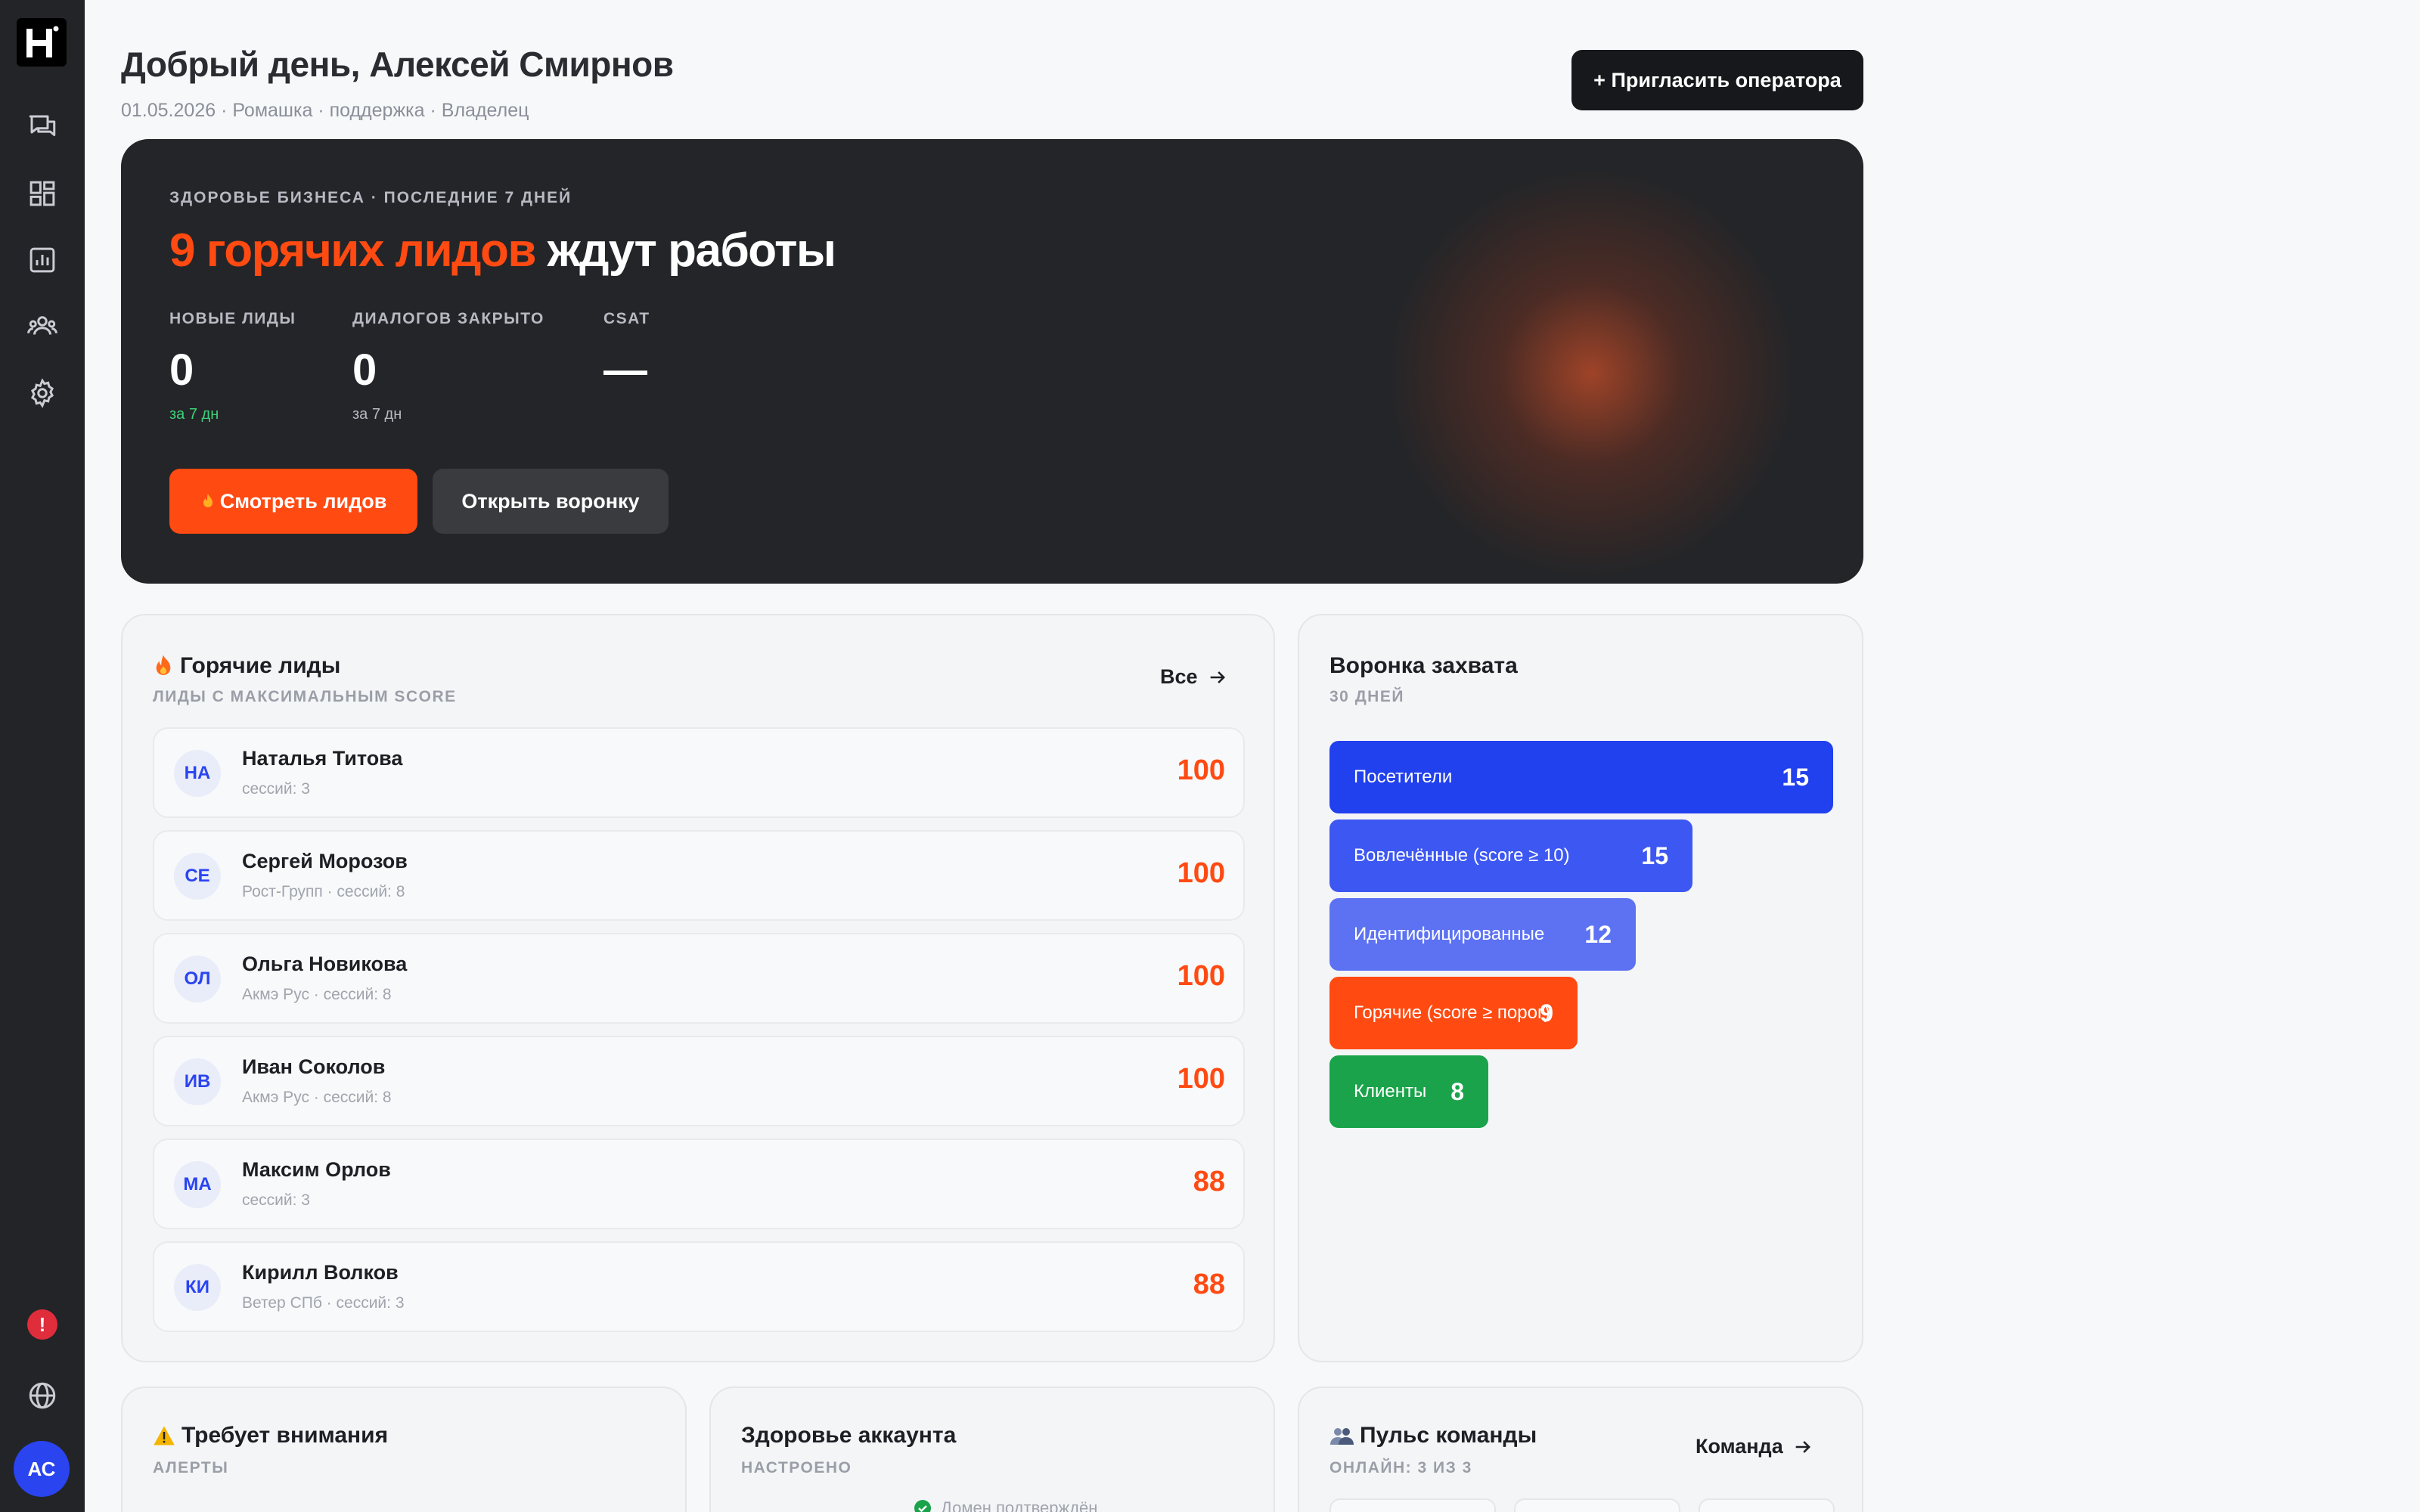  Describe the element at coordinates (42, 260) in the screenshot. I see `nav-analytics-icon` at that location.